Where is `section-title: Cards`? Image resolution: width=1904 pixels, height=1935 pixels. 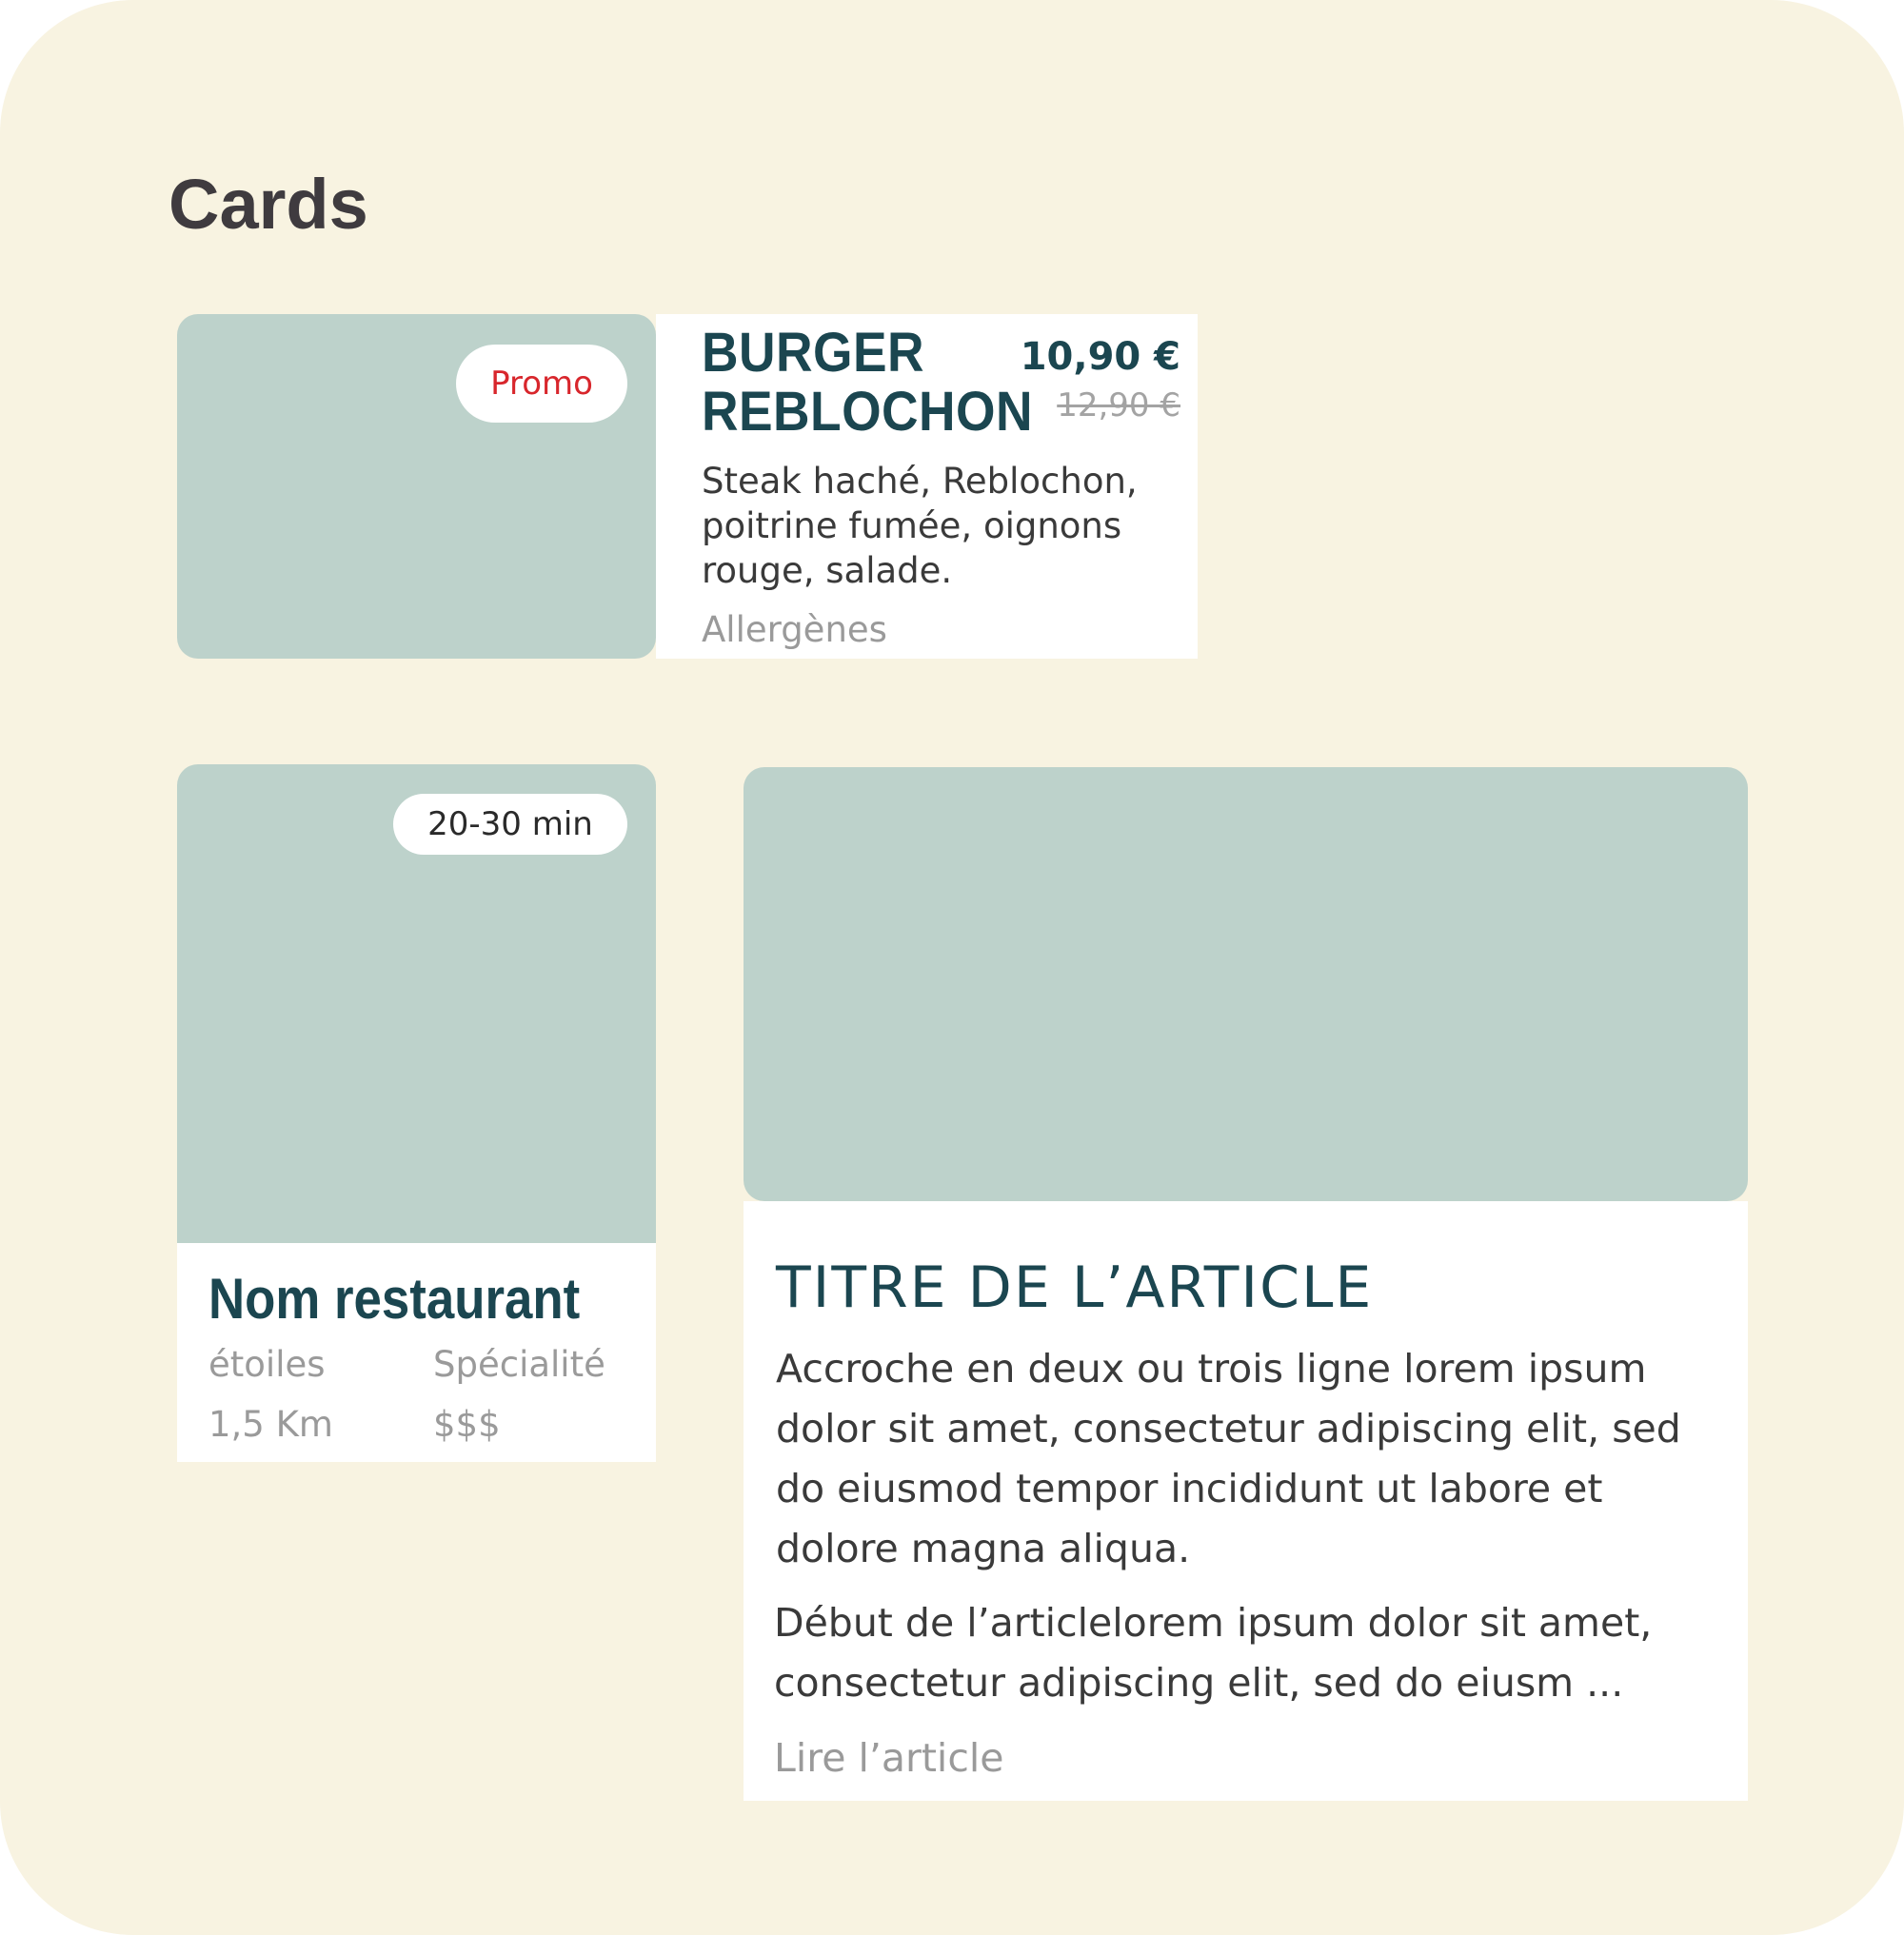
section-title: Cards is located at coordinates (268, 204).